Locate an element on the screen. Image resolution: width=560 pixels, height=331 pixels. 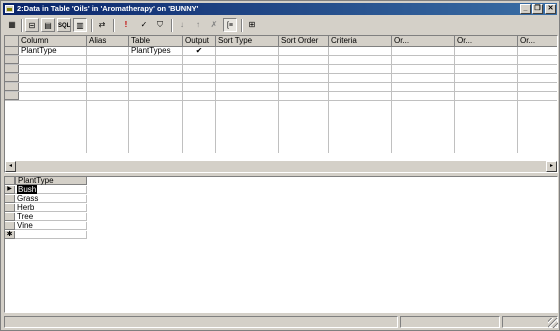
query-window-icon is located at coordinates (9, 9).